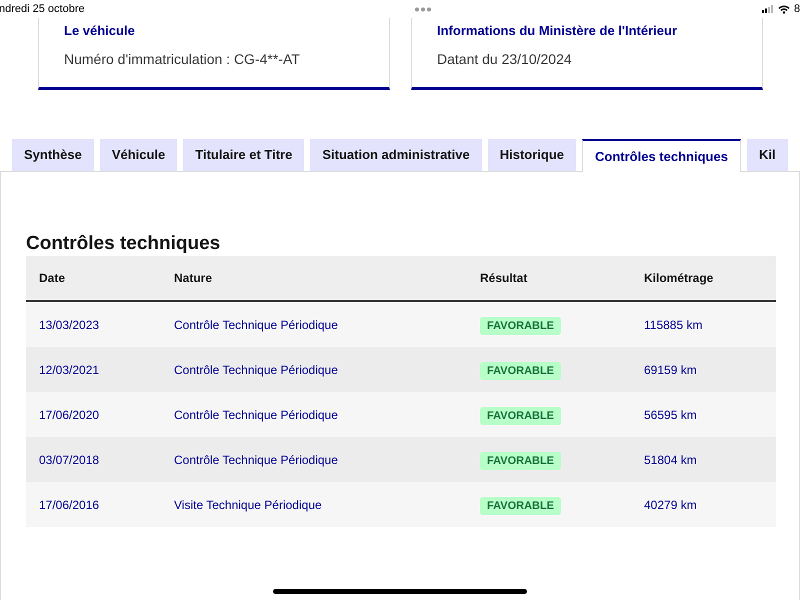 The height and width of the screenshot is (600, 800). I want to click on table-cell: 56595 km, so click(670, 415).